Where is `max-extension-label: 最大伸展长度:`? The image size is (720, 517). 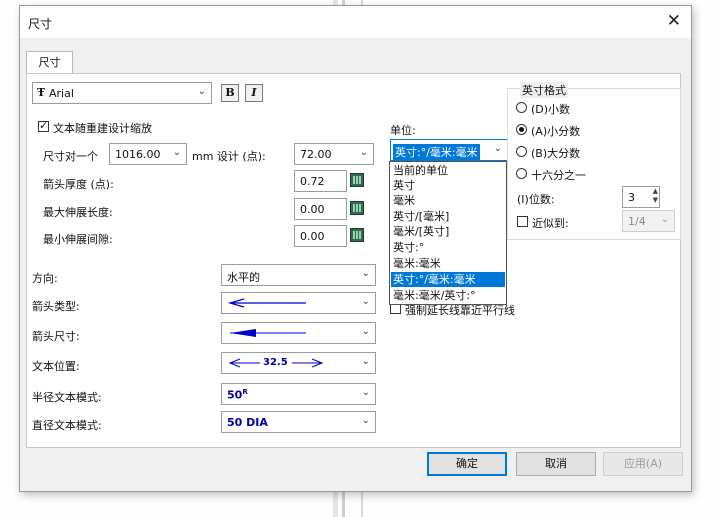
max-extension-label: 最大伸展长度: is located at coordinates (78, 212).